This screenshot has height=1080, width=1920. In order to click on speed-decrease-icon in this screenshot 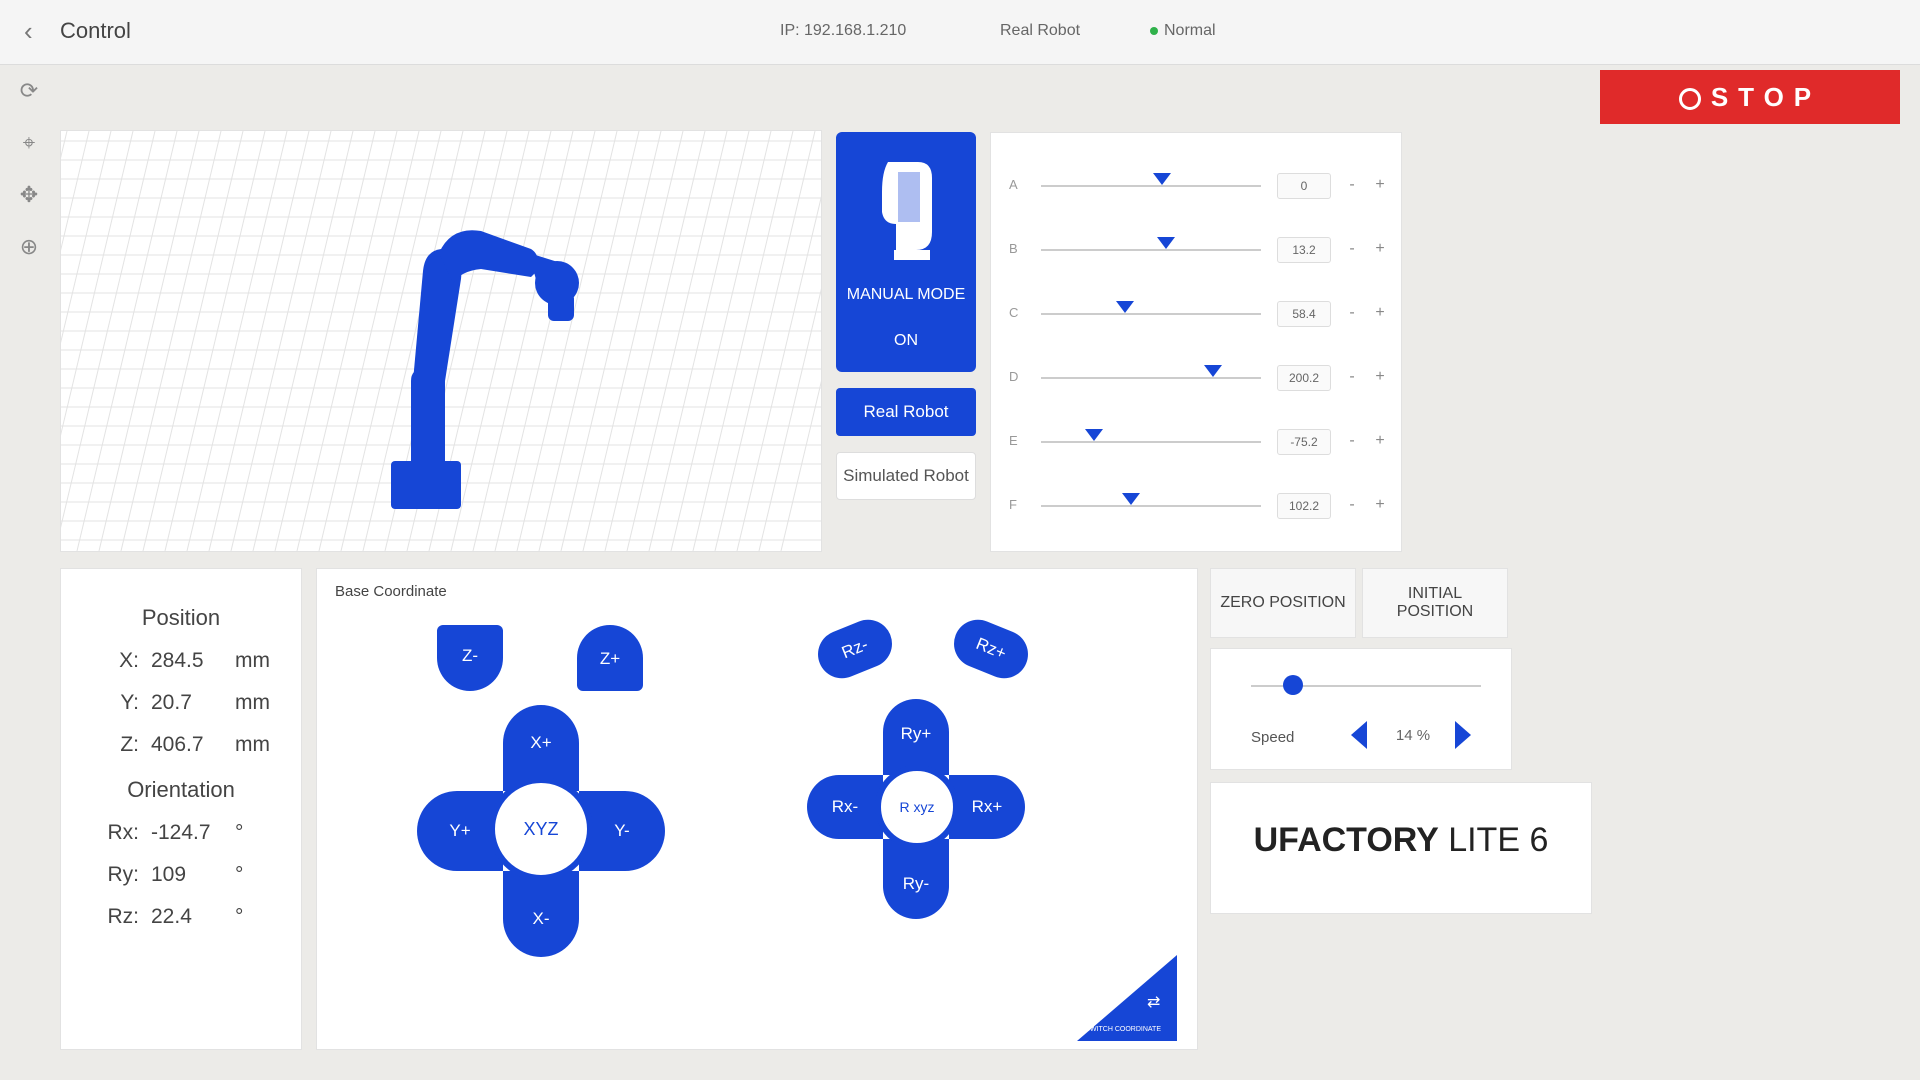, I will do `click(1359, 735)`.